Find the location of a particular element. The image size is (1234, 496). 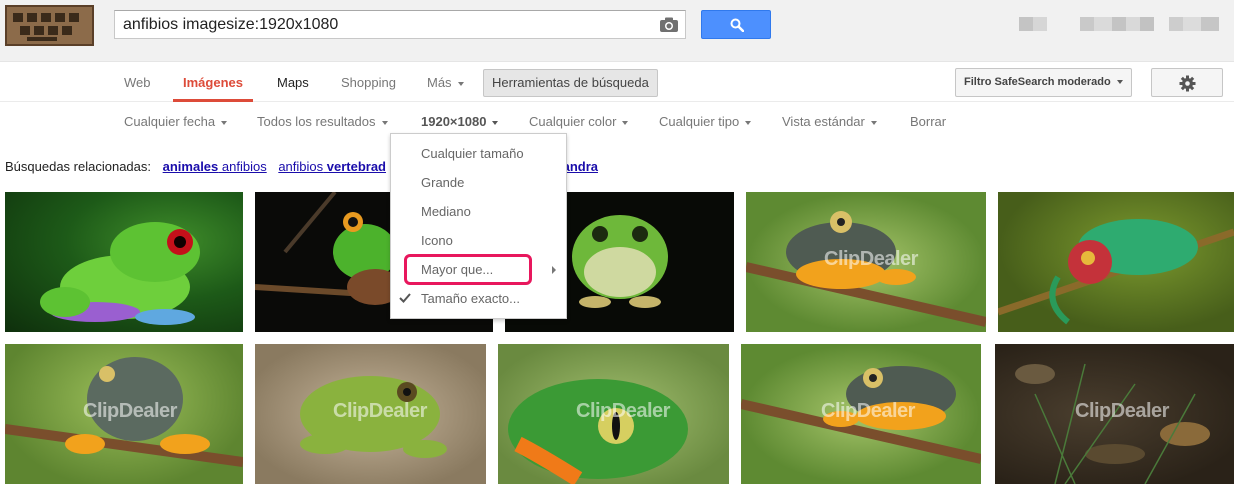

related-link: anfibios vertebrad is located at coordinates (332, 166).